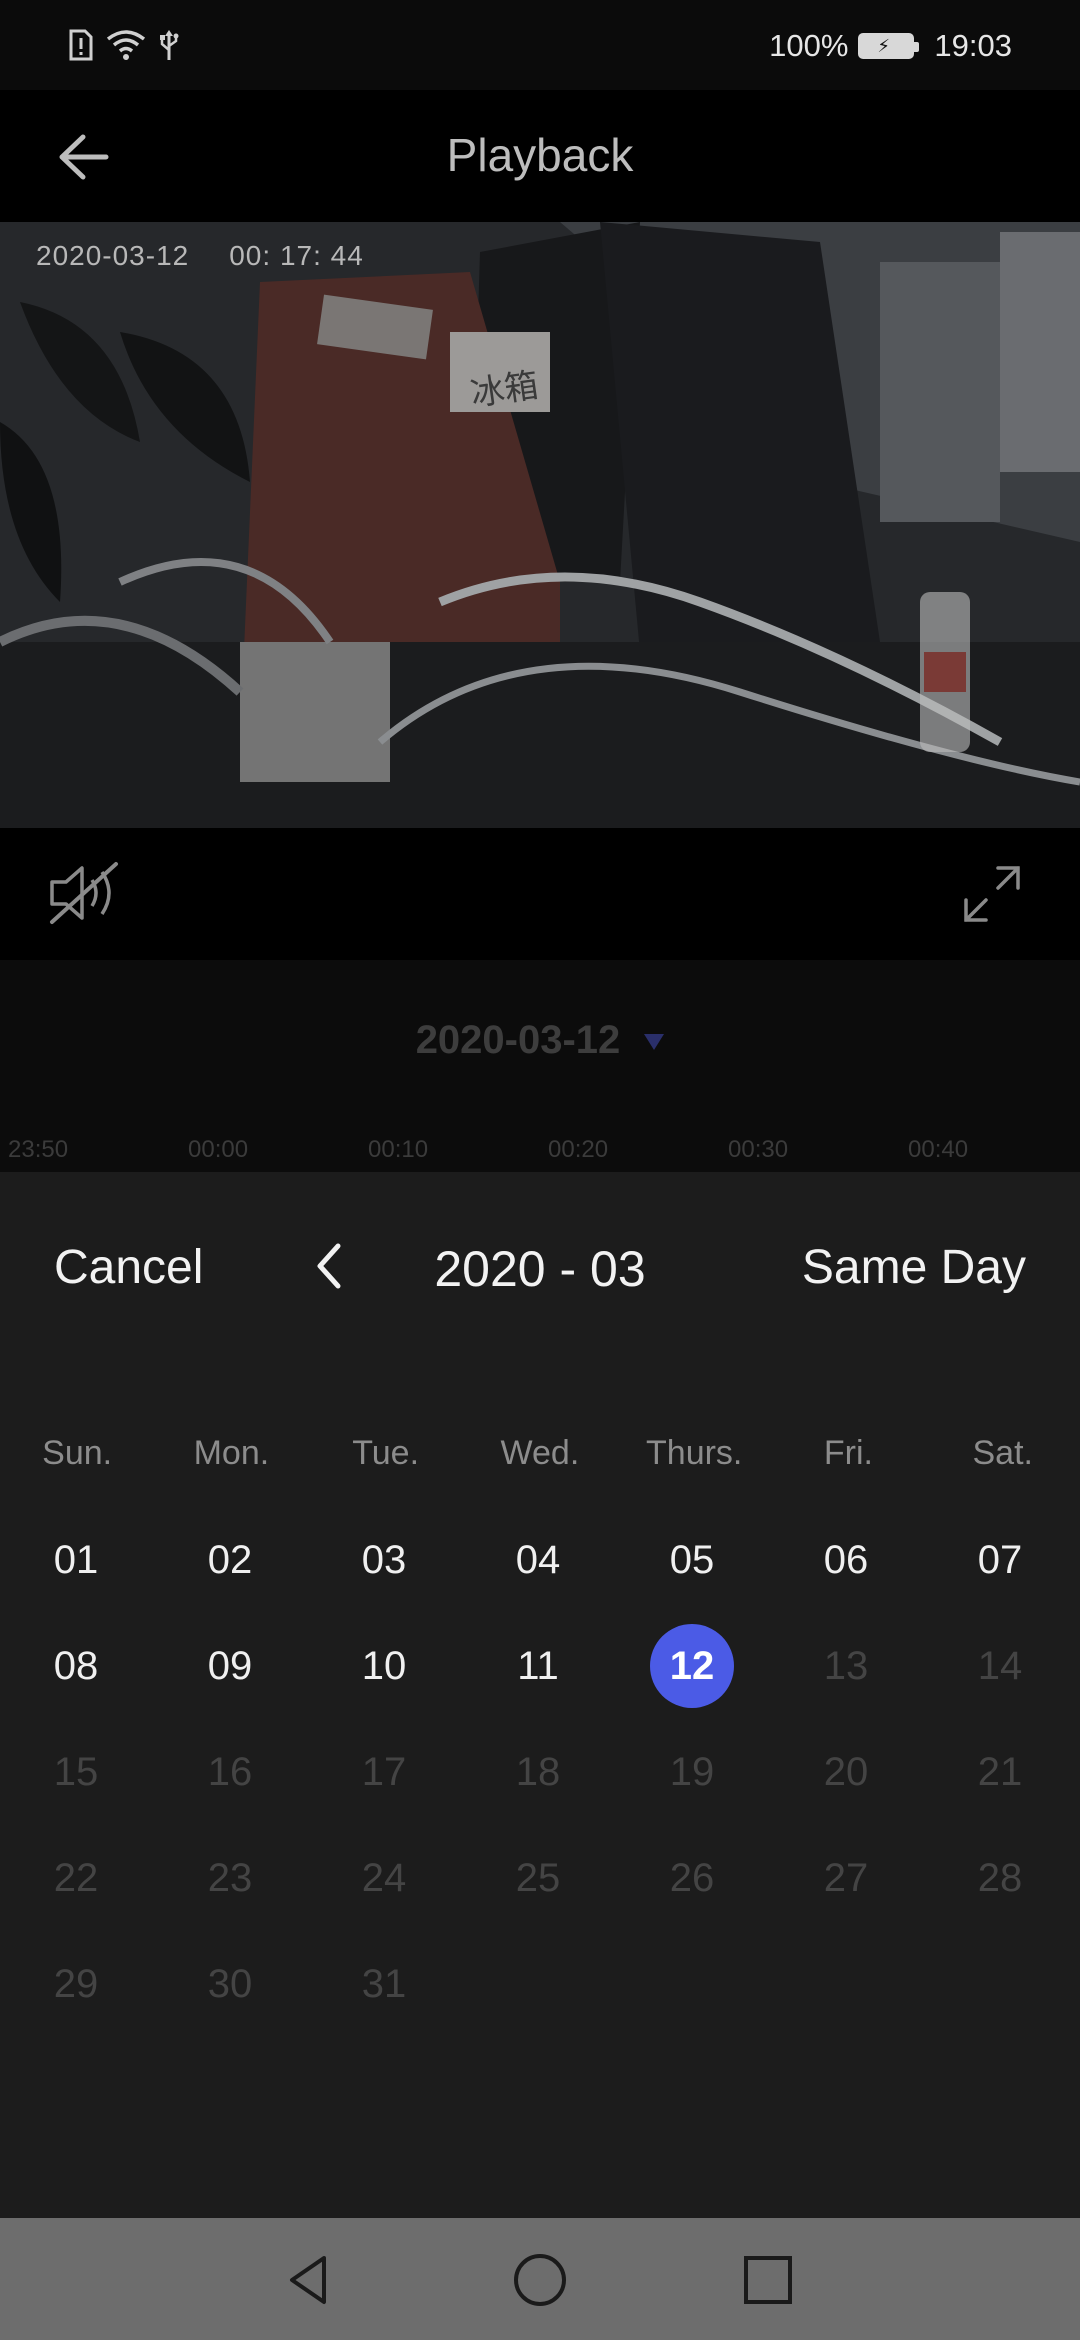 Image resolution: width=1080 pixels, height=2340 pixels. I want to click on calendar-day-label: 30, so click(230, 1983).